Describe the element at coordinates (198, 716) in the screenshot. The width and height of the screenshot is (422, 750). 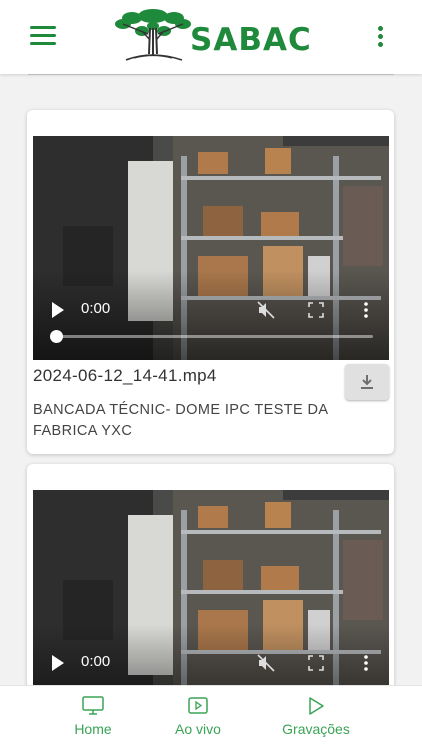
I see `nav-live: Ao vivo` at that location.